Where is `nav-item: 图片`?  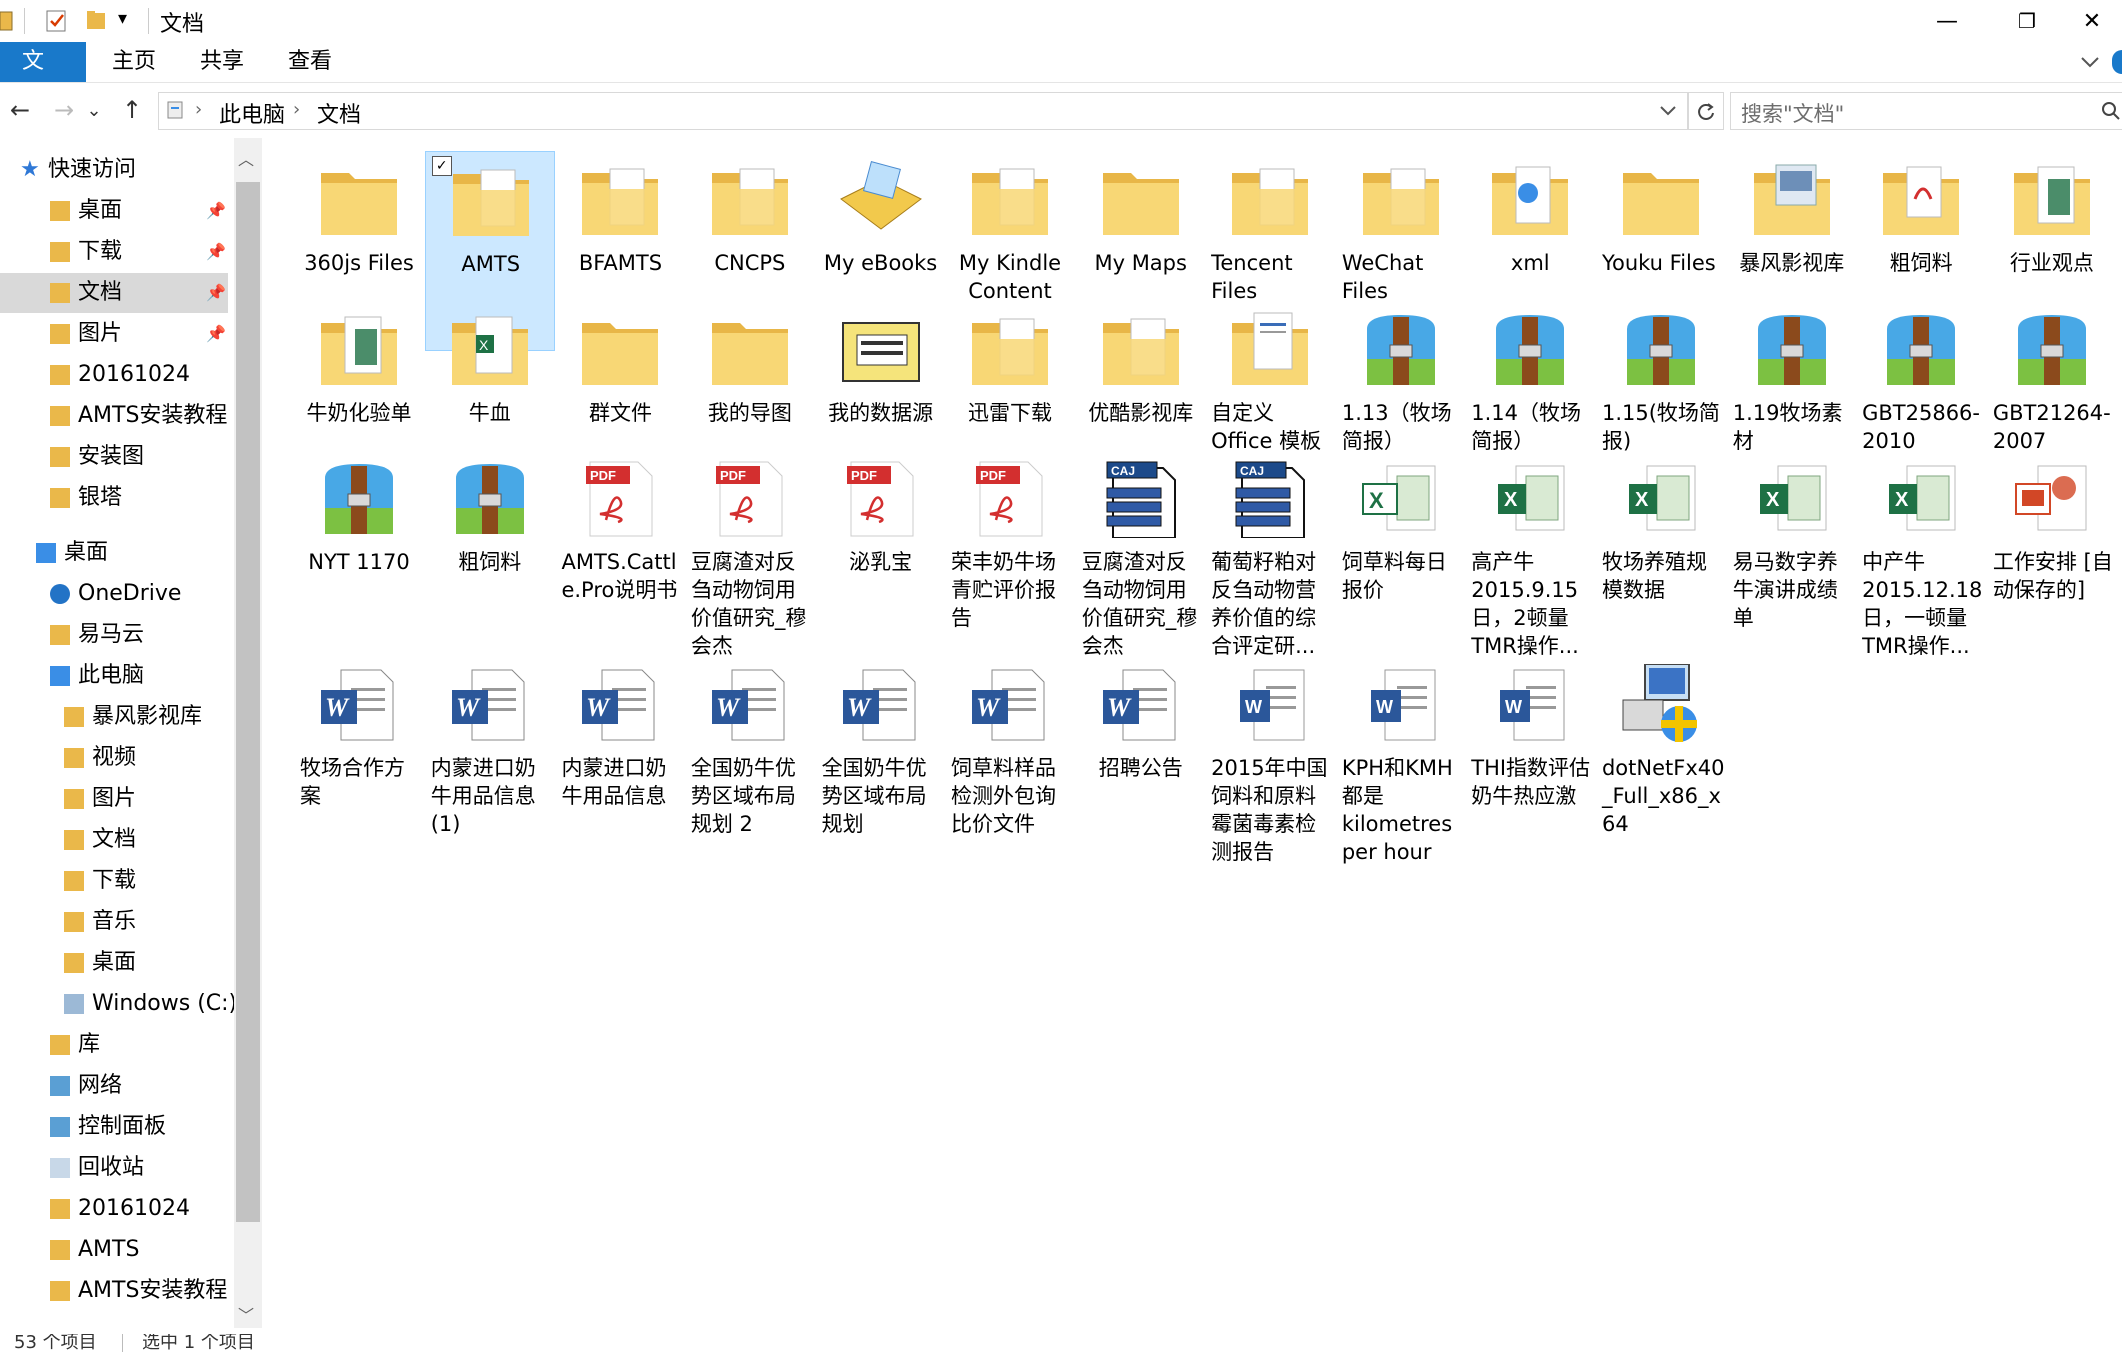 nav-item: 图片 is located at coordinates (114, 799).